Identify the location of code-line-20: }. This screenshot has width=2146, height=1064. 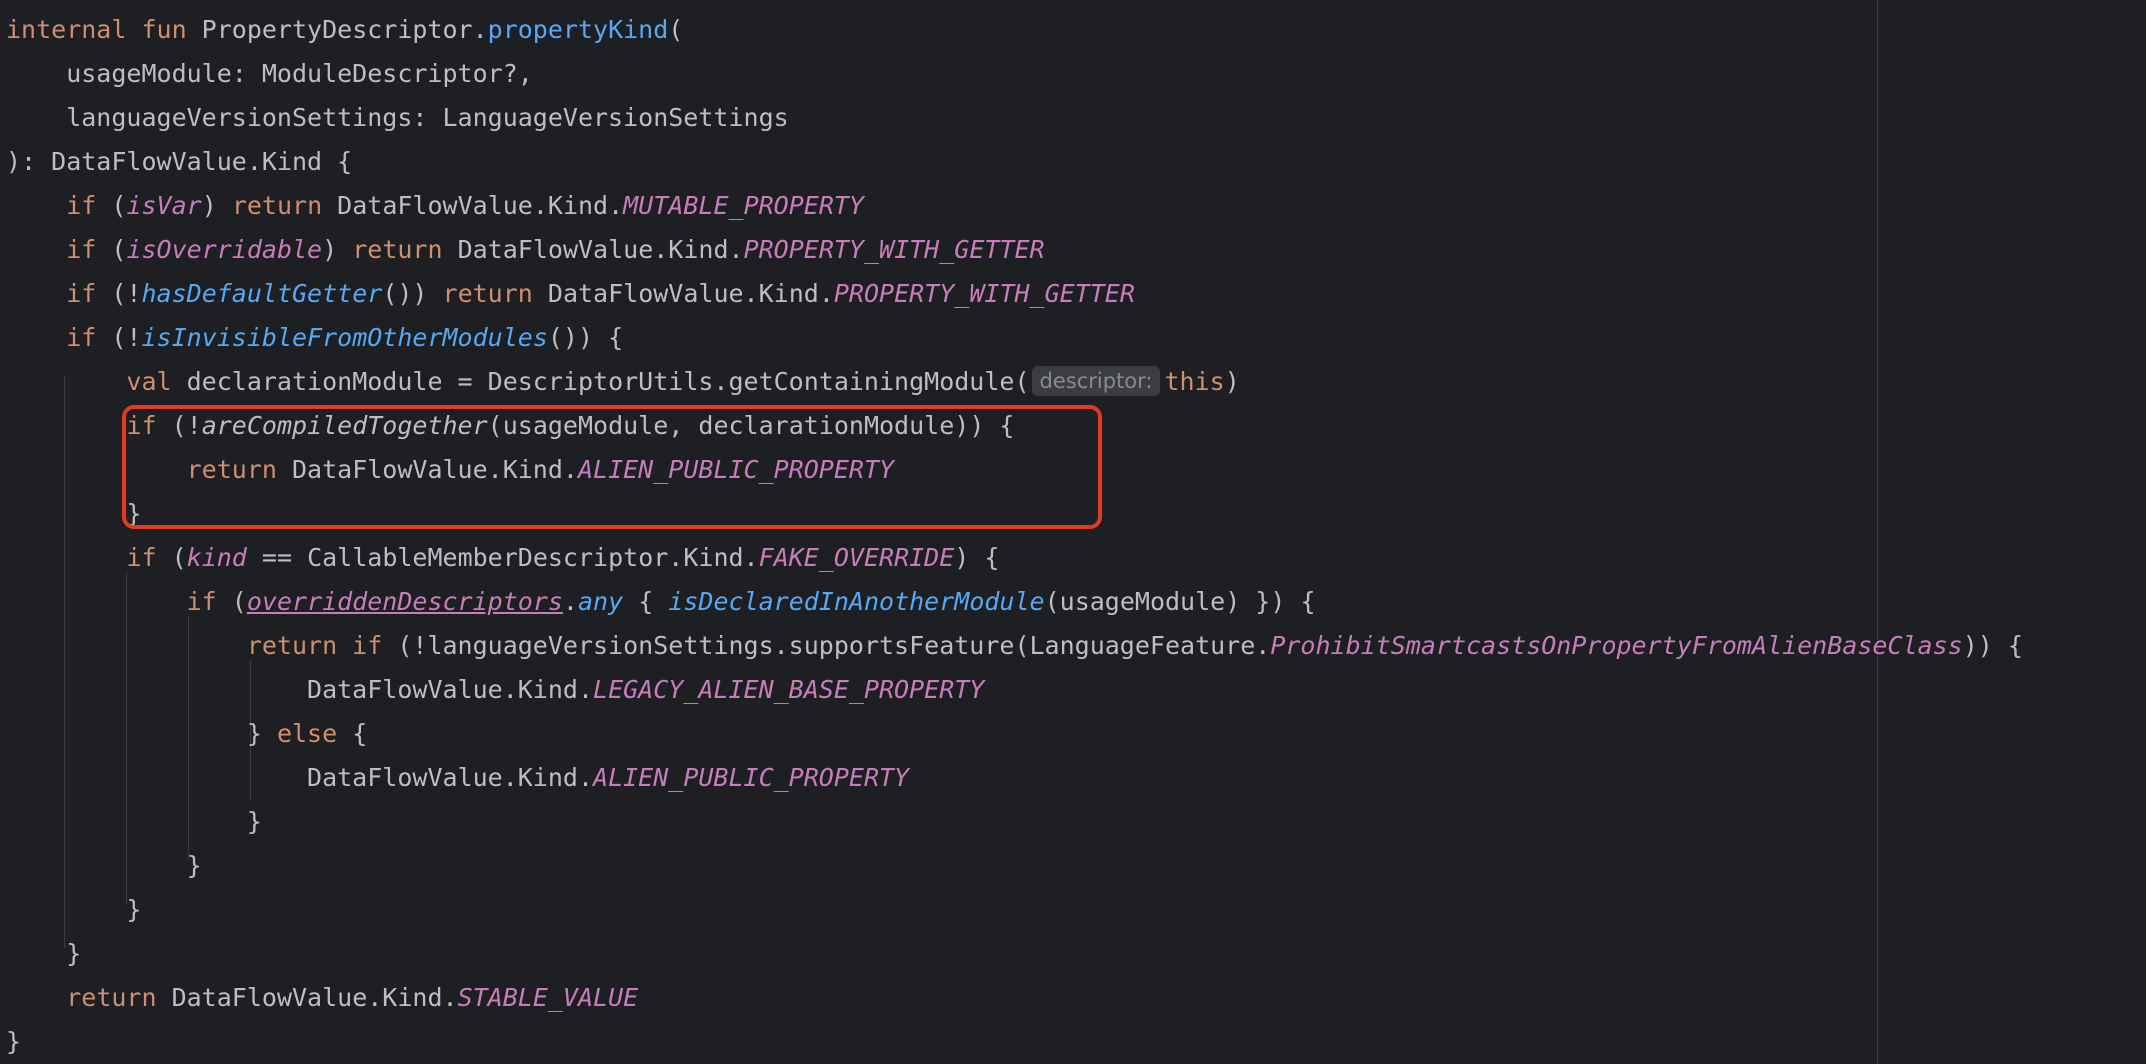
(104, 866).